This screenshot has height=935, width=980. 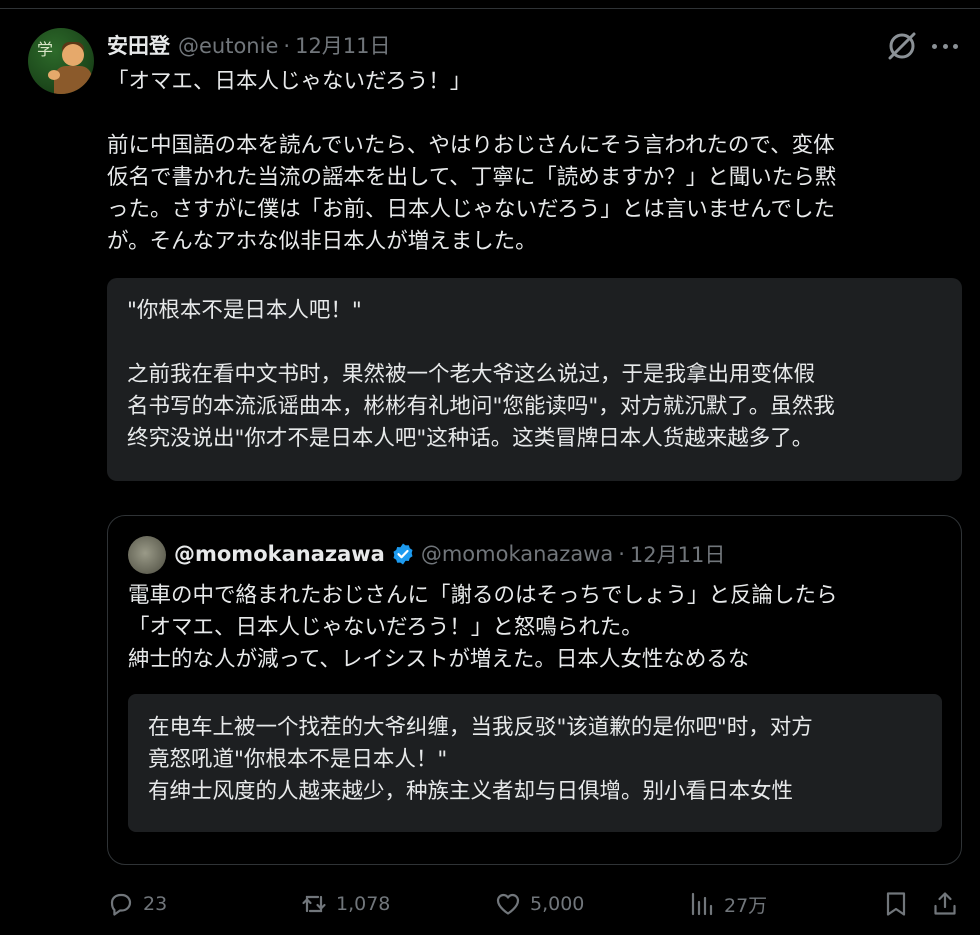 I want to click on grok-icon, so click(x=902, y=46).